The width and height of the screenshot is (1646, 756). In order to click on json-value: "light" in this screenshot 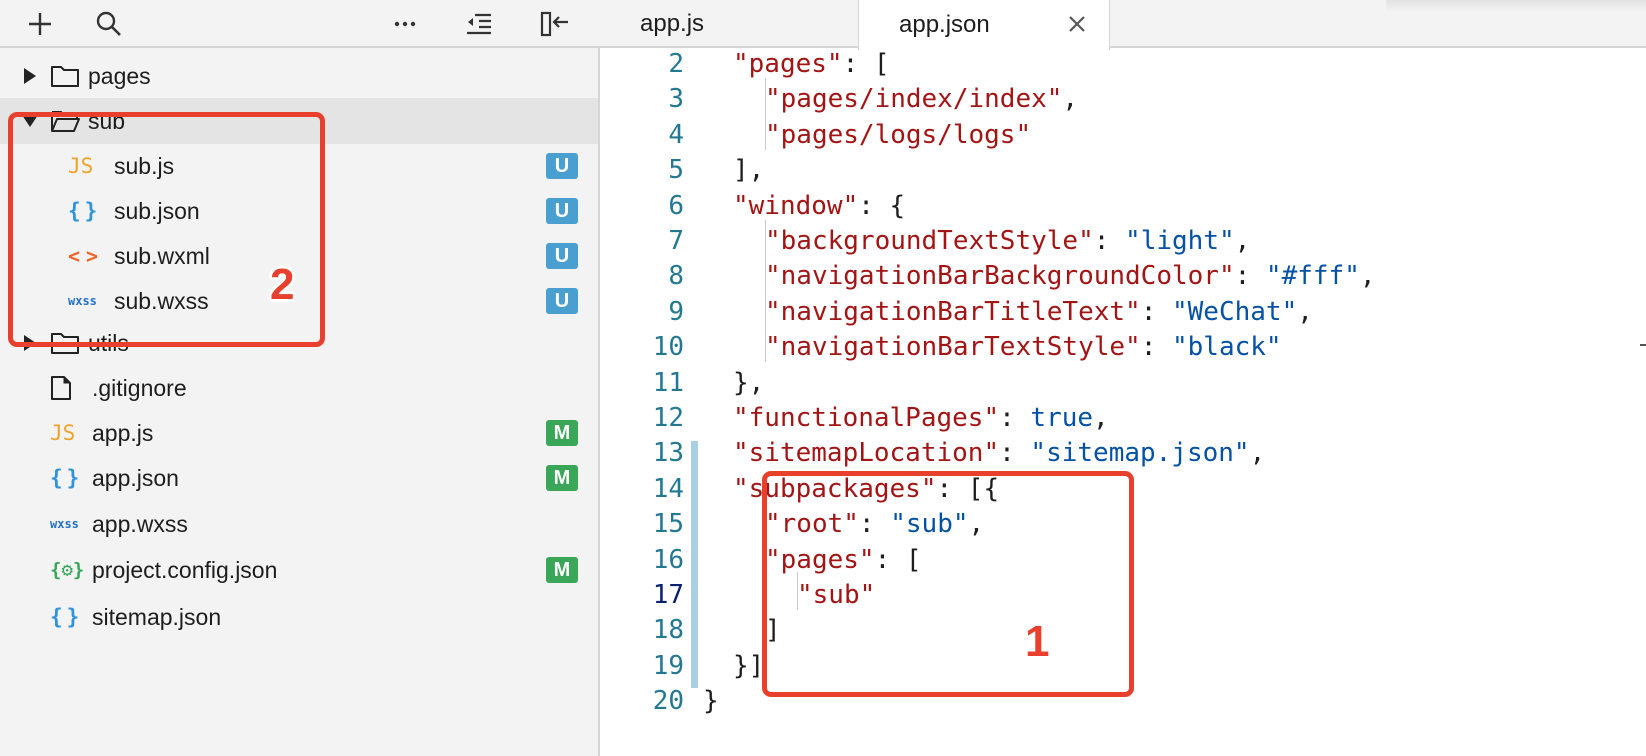, I will do `click(1180, 241)`.